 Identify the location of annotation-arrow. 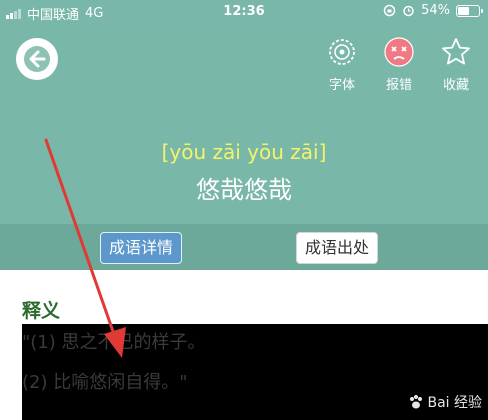
(85, 248).